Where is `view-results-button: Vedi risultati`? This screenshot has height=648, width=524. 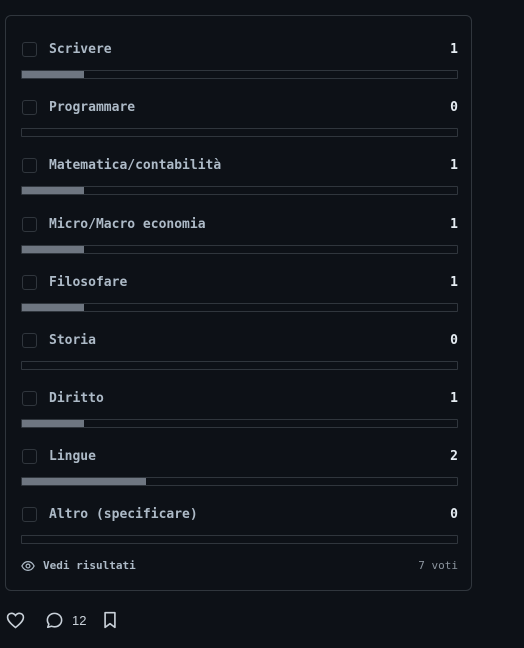 view-results-button: Vedi risultati is located at coordinates (78, 565).